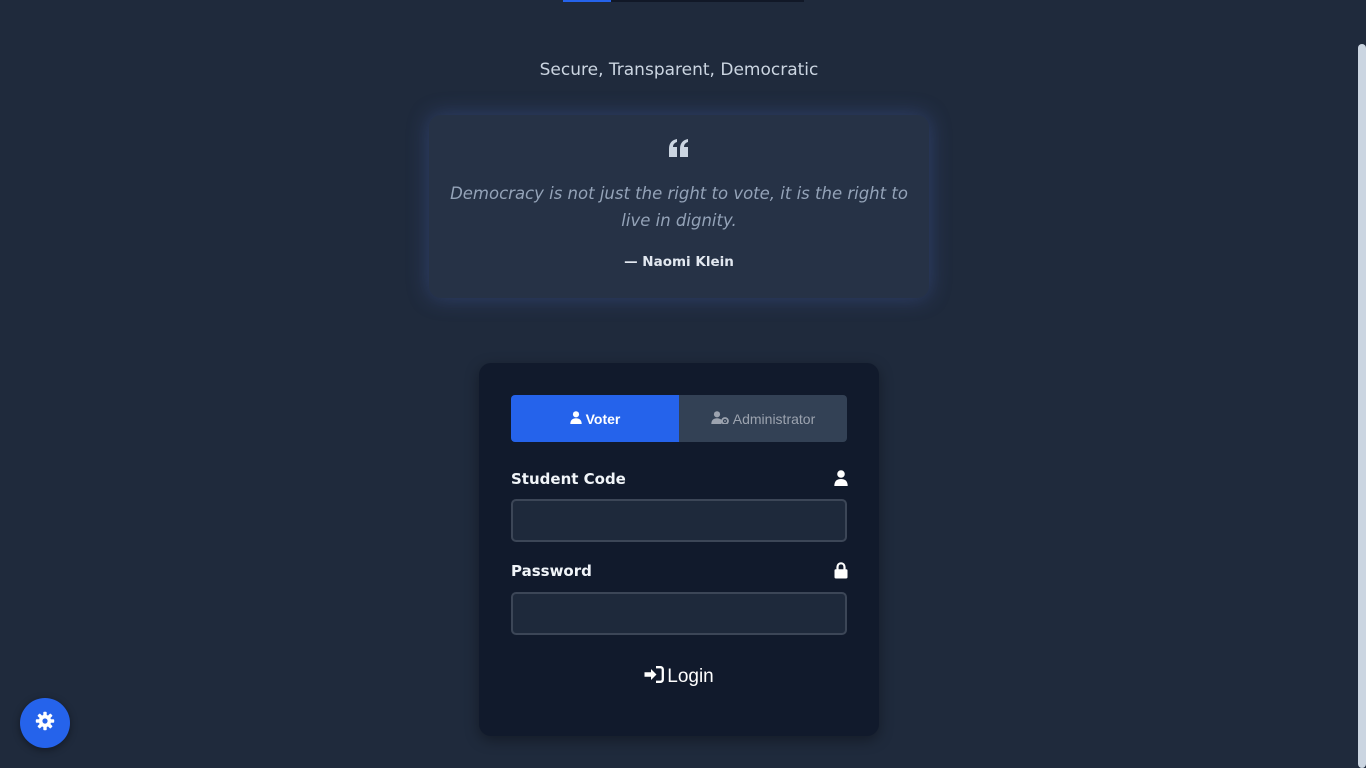 Image resolution: width=1366 pixels, height=768 pixels. I want to click on student-code-label: Student Code, so click(568, 479).